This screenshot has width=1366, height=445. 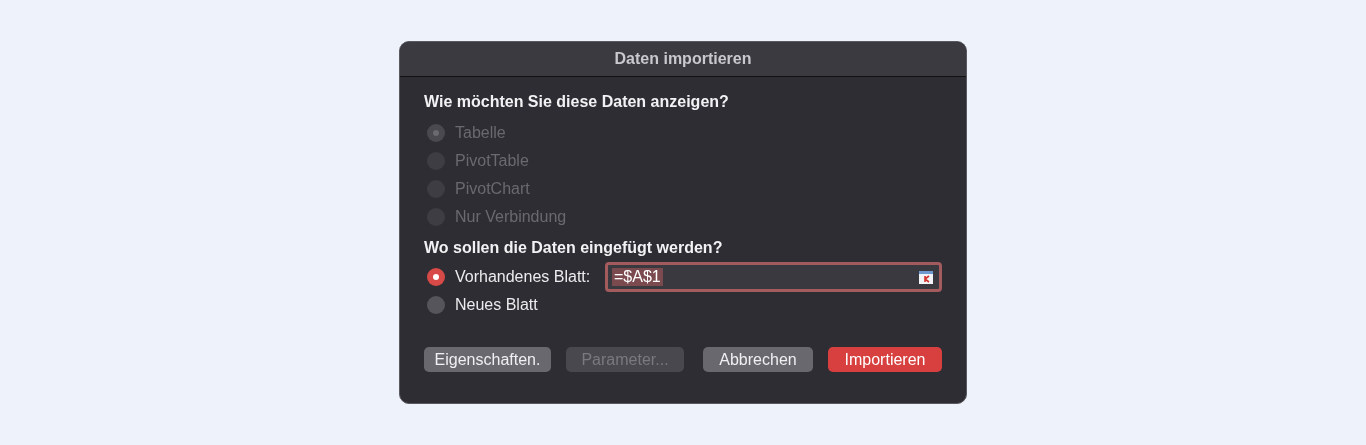 What do you see at coordinates (492, 161) in the screenshot?
I see `radio-label: PivotTable` at bounding box center [492, 161].